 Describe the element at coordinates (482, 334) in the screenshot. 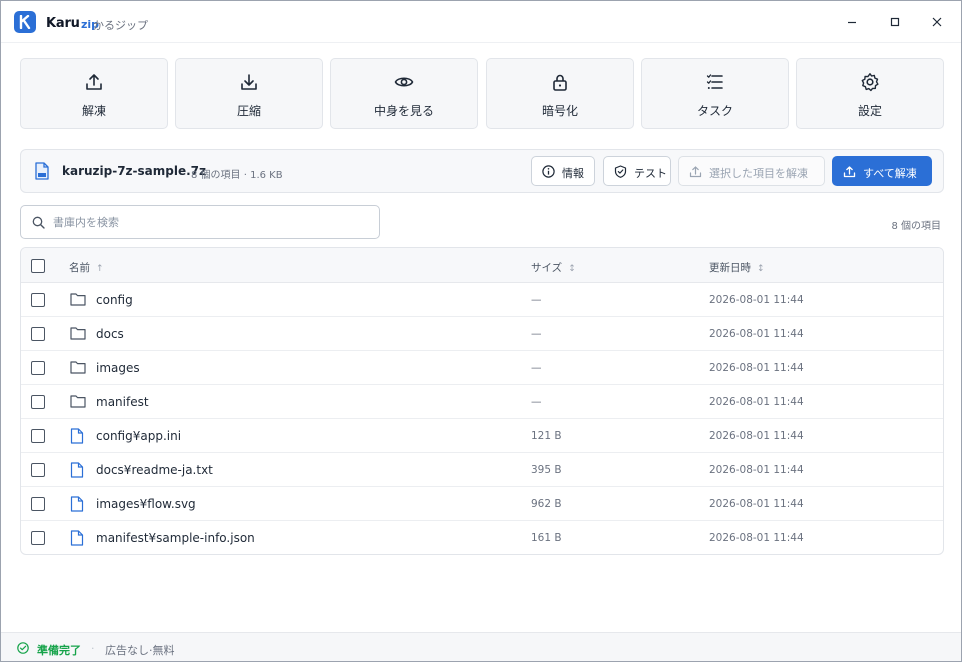

I see `table-row: docs — 2026-08-01 11:44` at that location.